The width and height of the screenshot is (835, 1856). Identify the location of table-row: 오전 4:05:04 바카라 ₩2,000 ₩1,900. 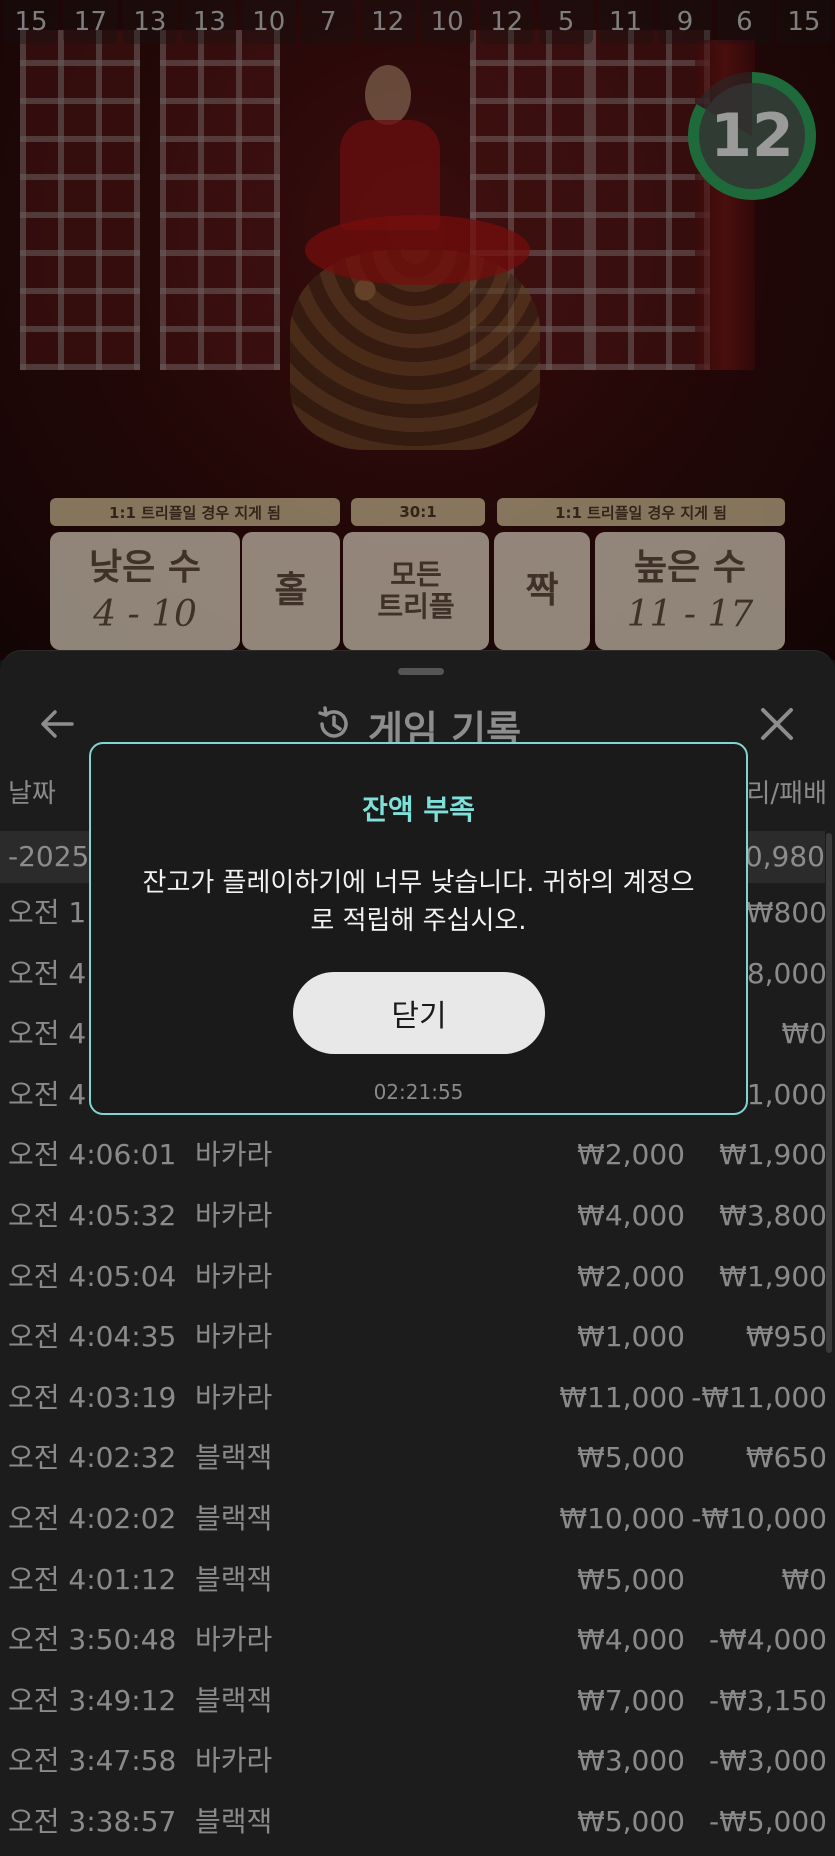
(417, 1277).